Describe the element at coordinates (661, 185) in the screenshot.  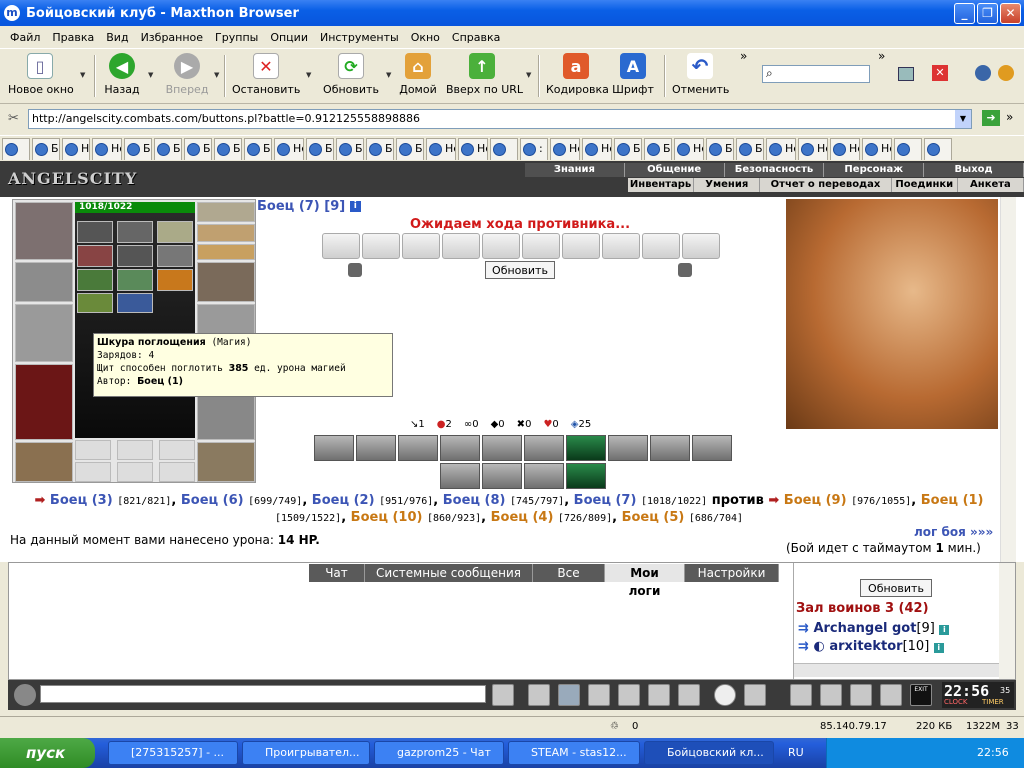
I see `nav-inventory: Инвентарь` at that location.